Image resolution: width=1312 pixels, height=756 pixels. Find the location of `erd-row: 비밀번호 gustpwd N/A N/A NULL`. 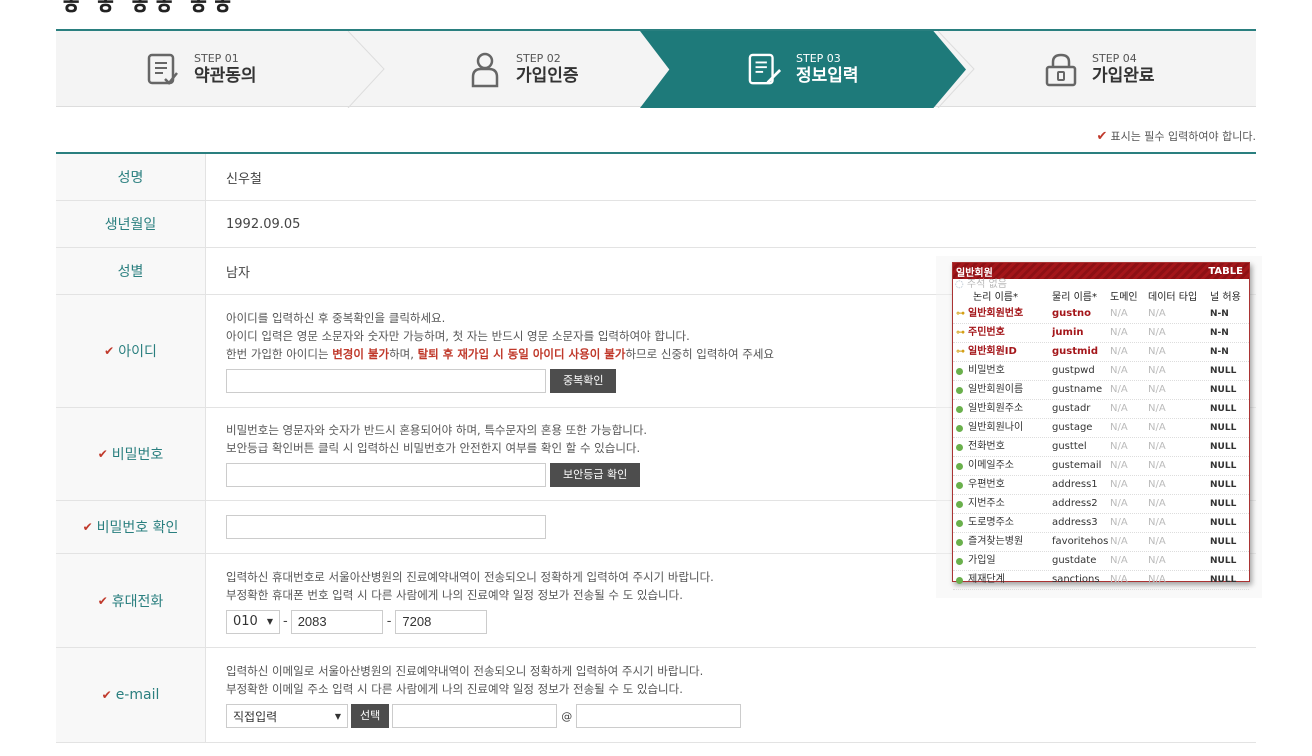

erd-row: 비밀번호 gustpwd N/A N/A NULL is located at coordinates (1101, 371).